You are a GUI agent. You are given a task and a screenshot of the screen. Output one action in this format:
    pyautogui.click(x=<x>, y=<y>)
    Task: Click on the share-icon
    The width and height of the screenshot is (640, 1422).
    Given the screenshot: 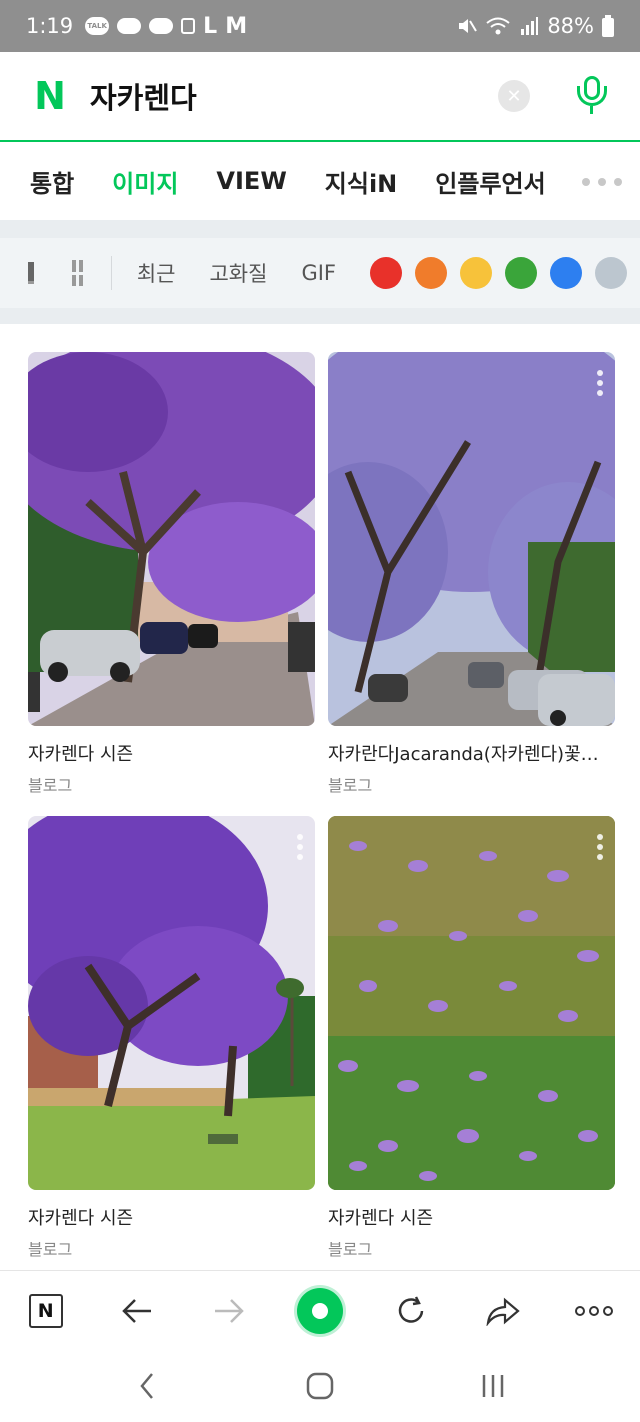 What is the action you would take?
    pyautogui.click(x=503, y=1311)
    